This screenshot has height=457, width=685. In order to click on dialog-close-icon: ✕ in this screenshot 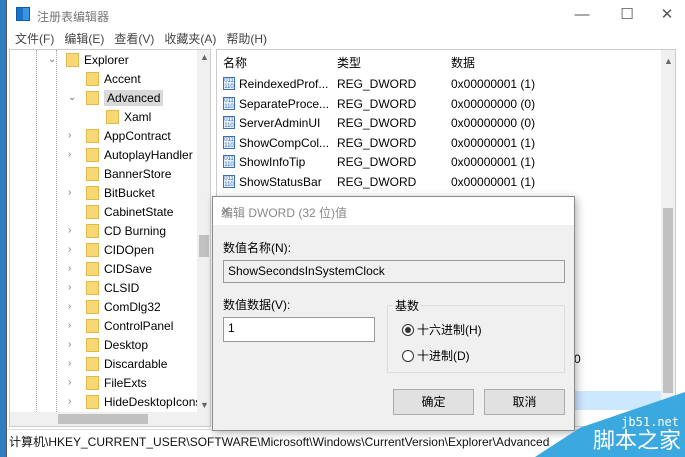, I will do `click(394, 211)`.